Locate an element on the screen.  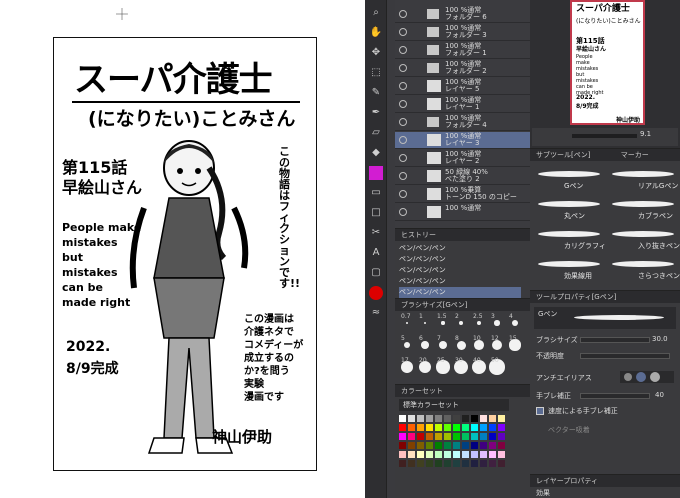
subtool-item: Gペン is located at coordinates (573, 186).